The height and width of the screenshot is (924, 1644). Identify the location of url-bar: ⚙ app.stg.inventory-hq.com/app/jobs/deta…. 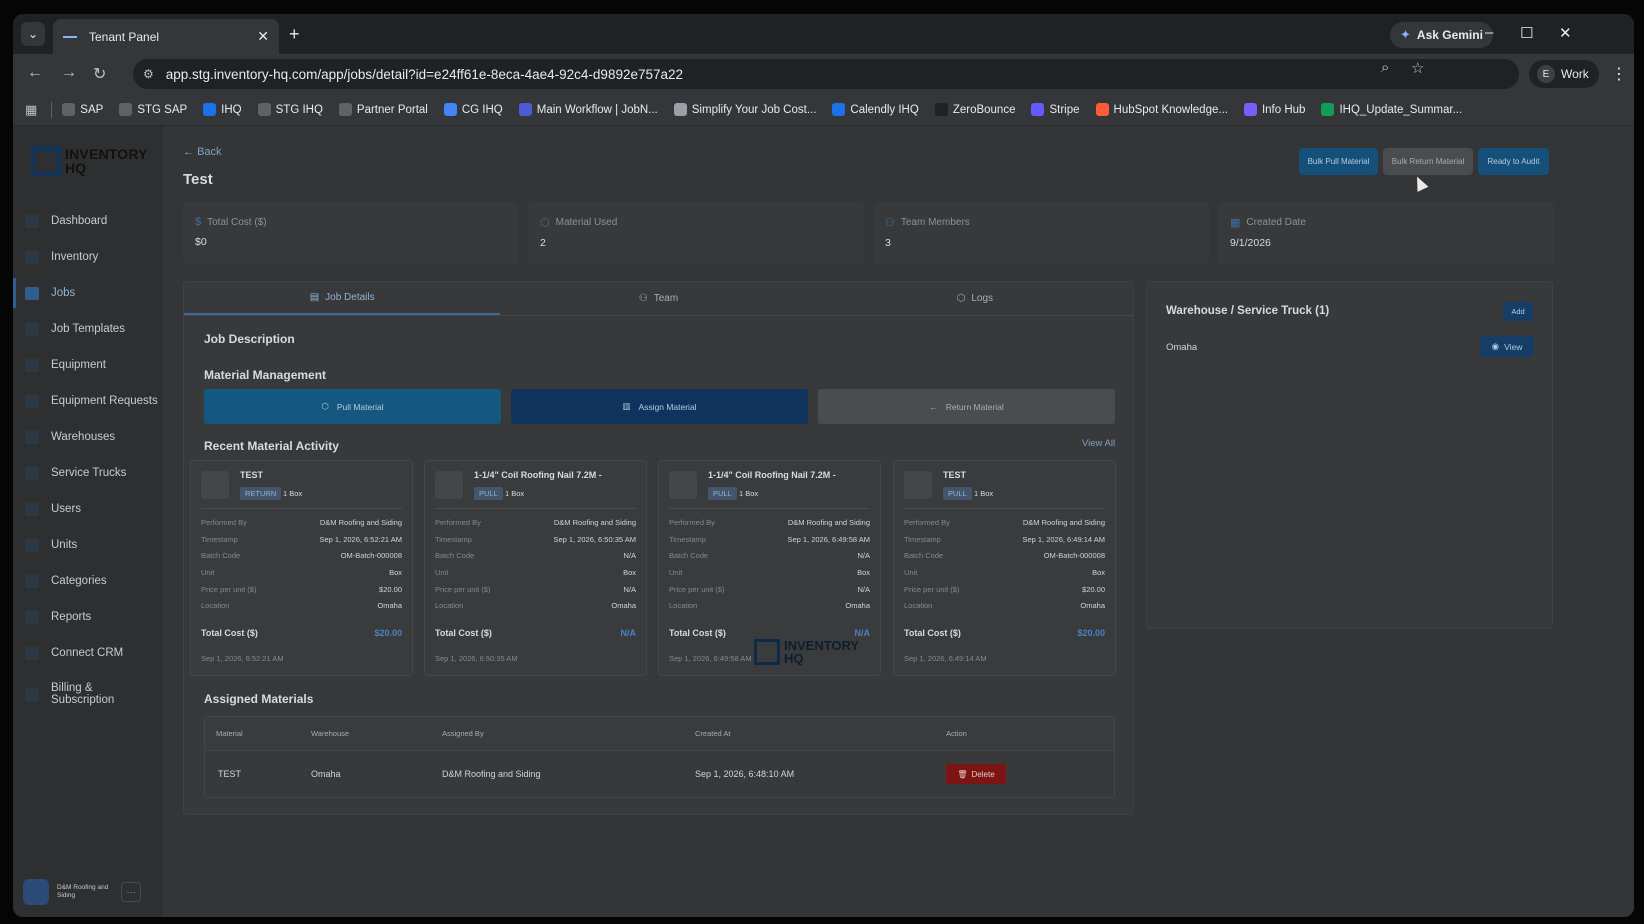
(826, 74).